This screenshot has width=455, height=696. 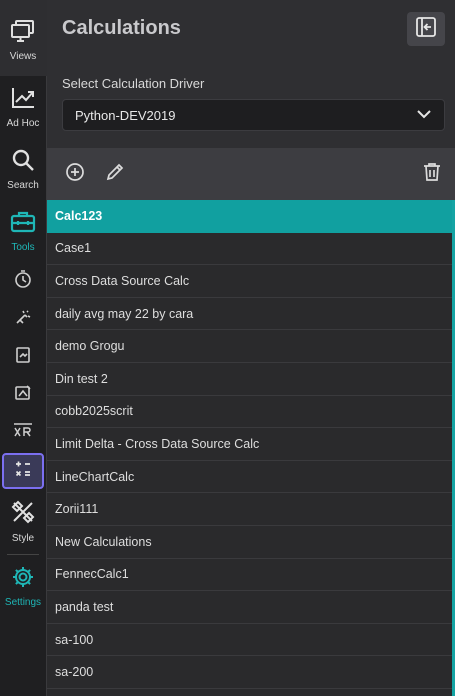 What do you see at coordinates (74, 639) in the screenshot?
I see `list-item-label: sa-100` at bounding box center [74, 639].